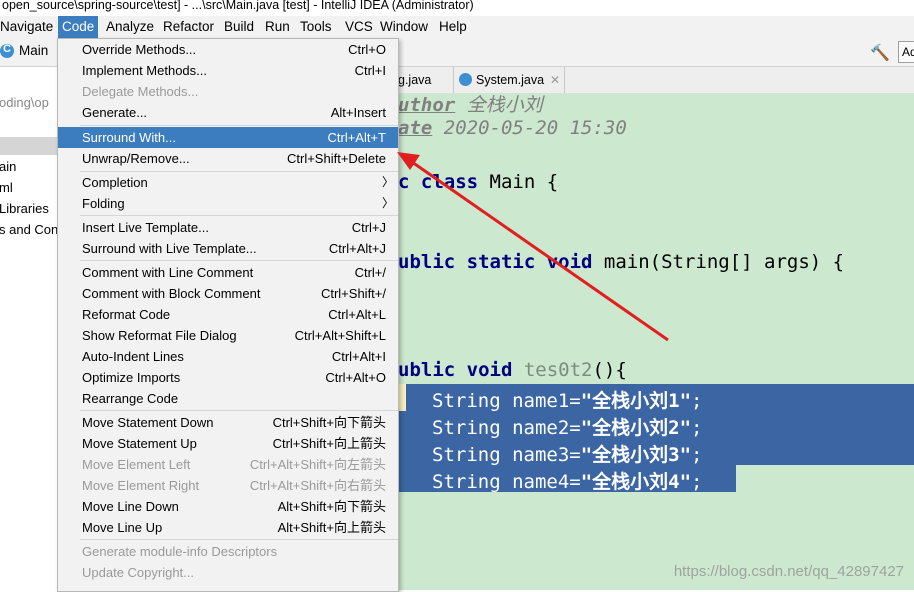 The width and height of the screenshot is (914, 592). I want to click on annotation-arrow, so click(533, 247).